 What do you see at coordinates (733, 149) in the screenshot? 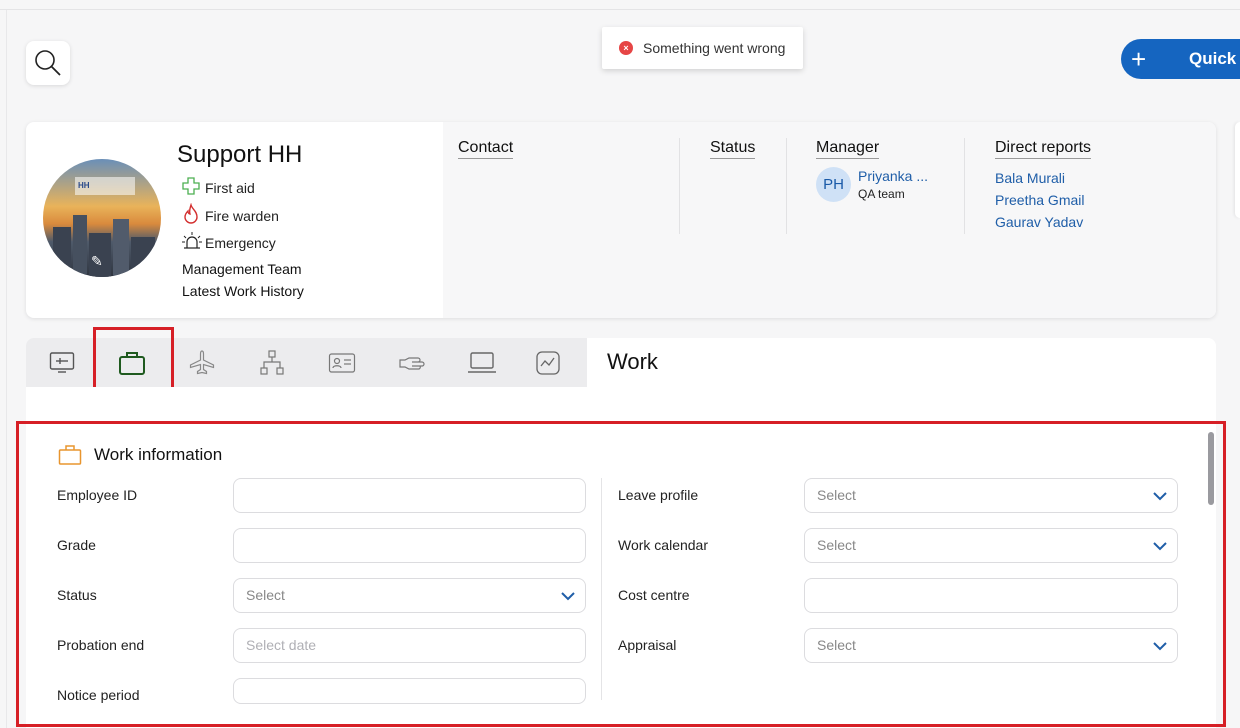
I see `status-heading: Status` at bounding box center [733, 149].